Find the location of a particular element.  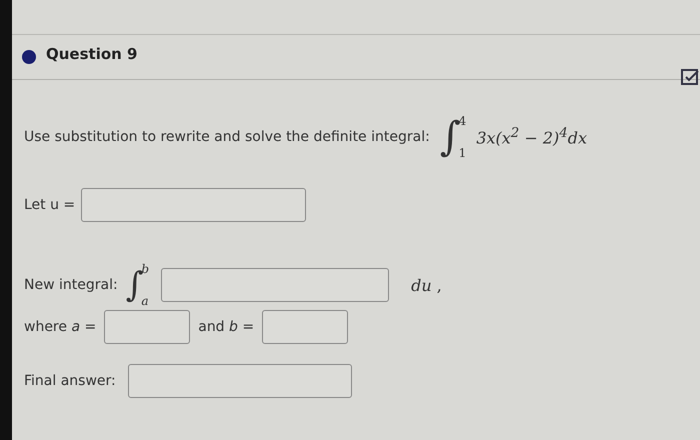

prompt-text: Use substitution to rewrite and solve the definite integral: is located at coordinates (227, 137).